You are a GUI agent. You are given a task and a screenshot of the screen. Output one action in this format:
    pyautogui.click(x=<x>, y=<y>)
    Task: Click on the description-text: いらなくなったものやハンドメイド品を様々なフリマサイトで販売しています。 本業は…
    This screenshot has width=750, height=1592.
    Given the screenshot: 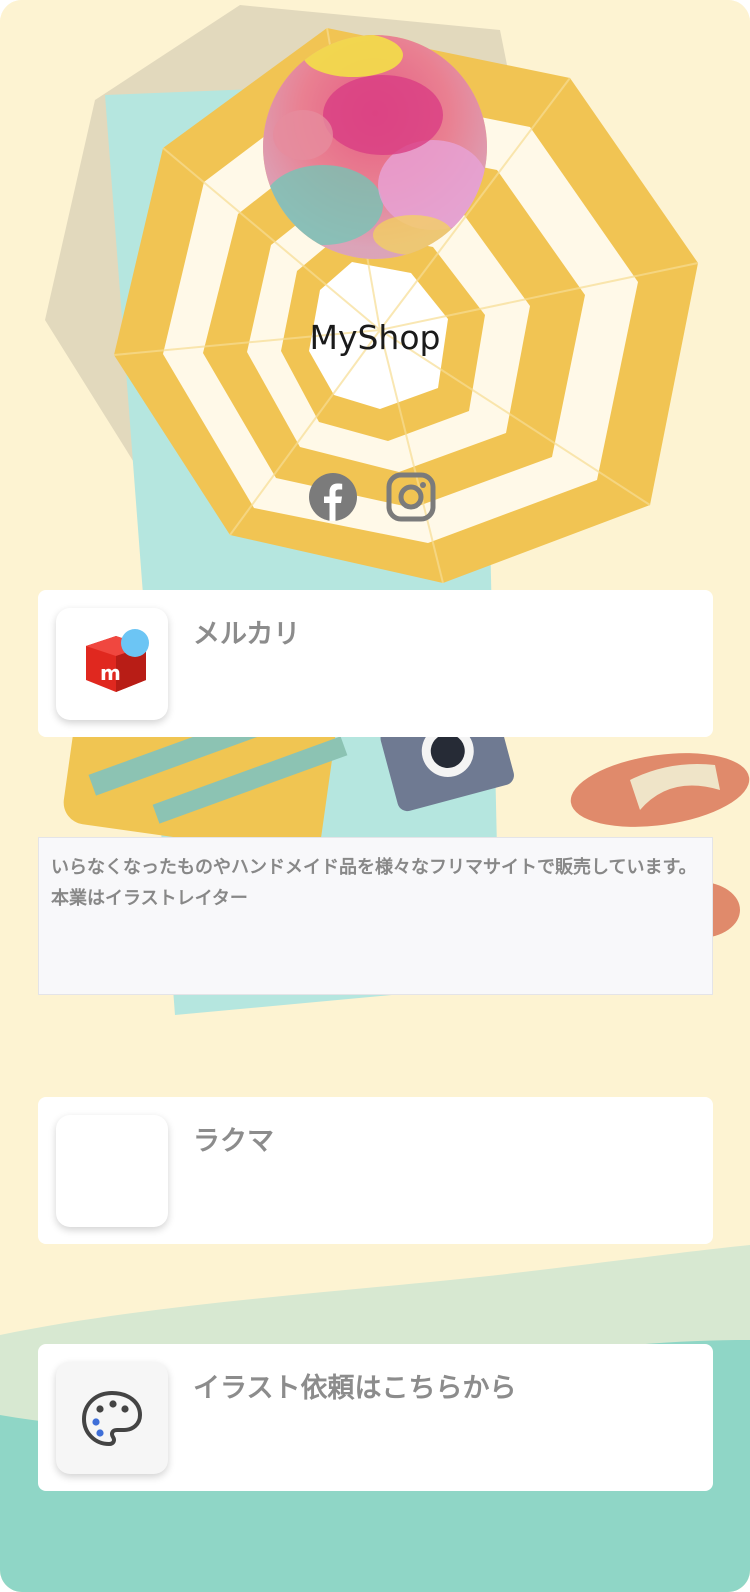 What is the action you would take?
    pyautogui.click(x=374, y=883)
    